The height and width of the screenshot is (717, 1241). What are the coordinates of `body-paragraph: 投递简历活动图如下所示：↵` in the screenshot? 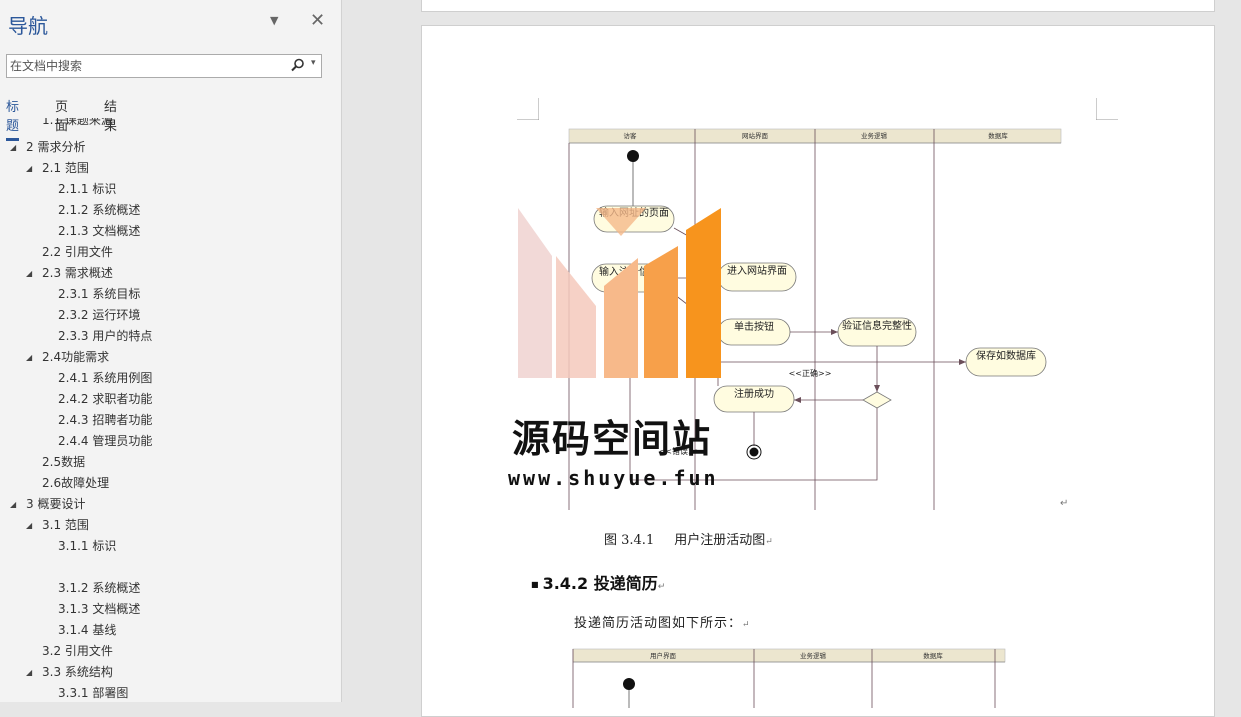 It's located at (662, 621).